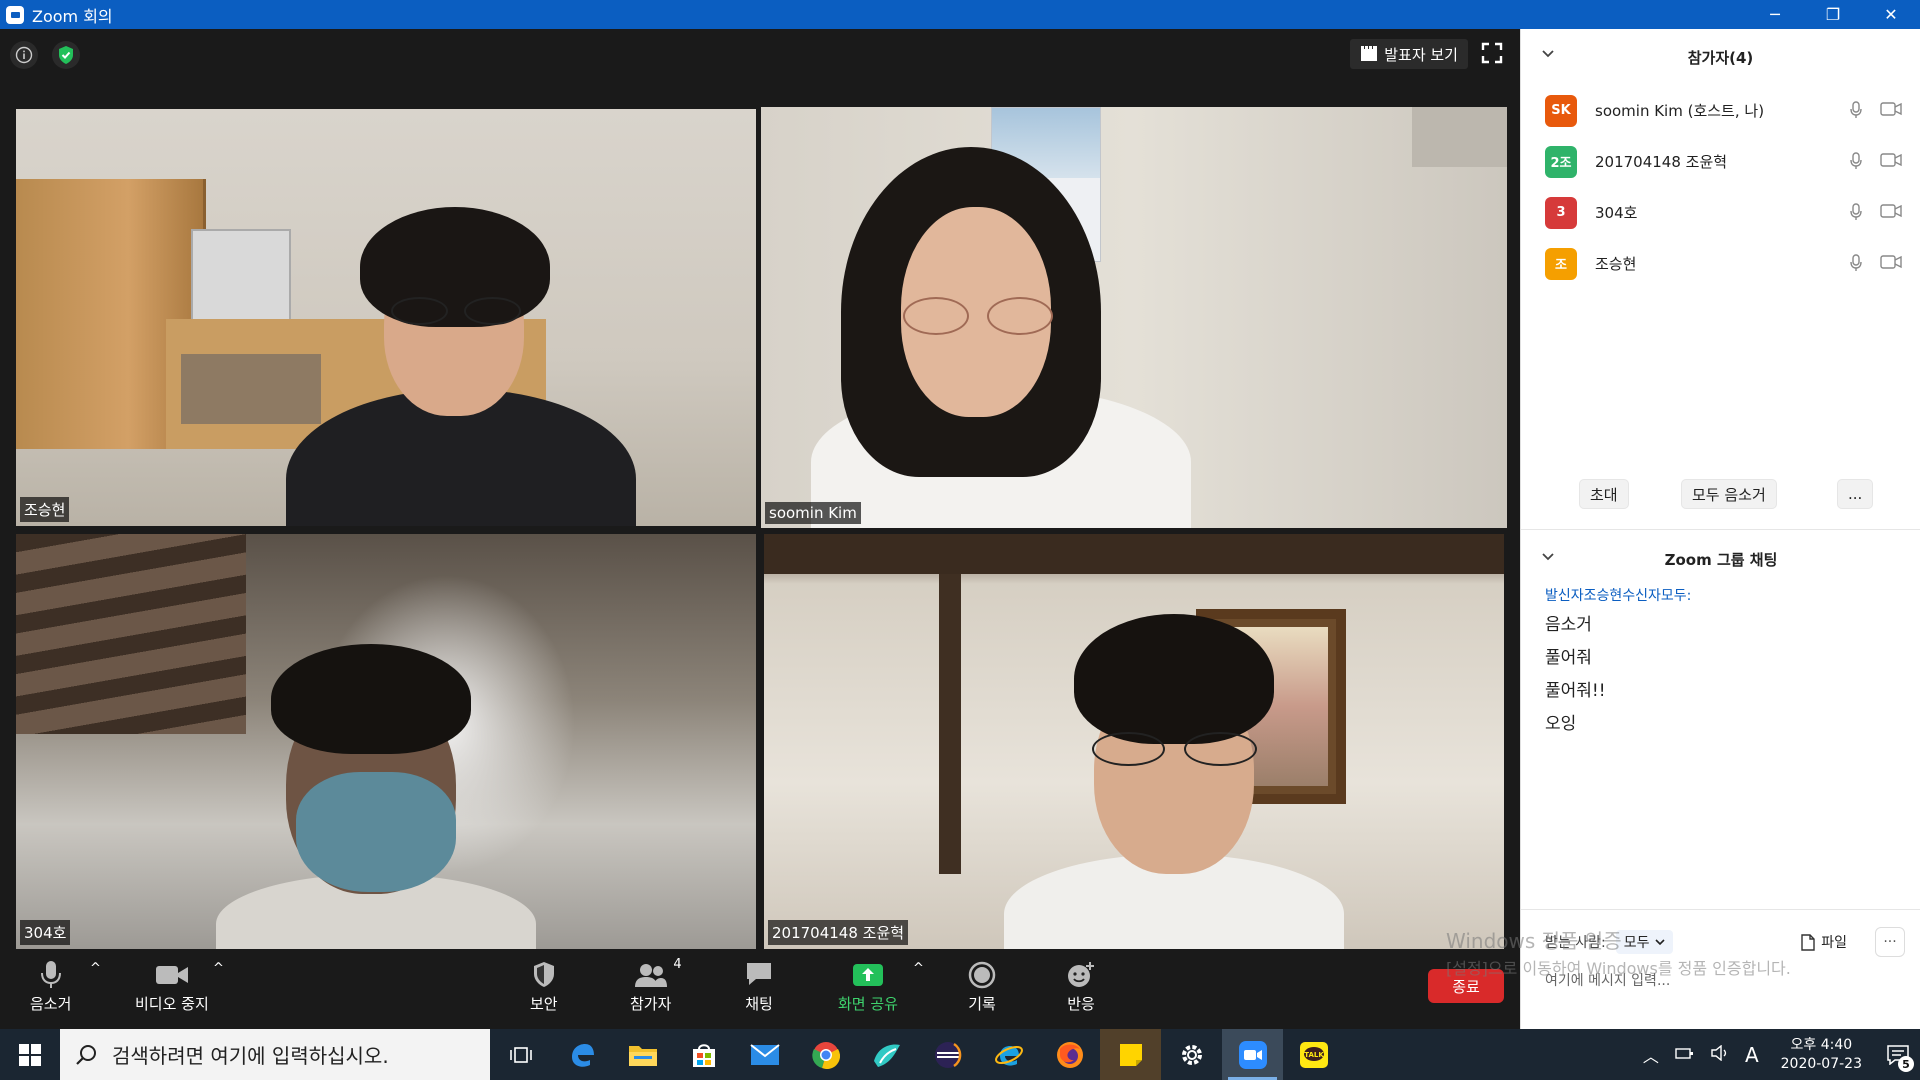 The height and width of the screenshot is (1080, 1920). Describe the element at coordinates (1821, 1055) in the screenshot. I see `clock: 오후 4:40 2020-07-23` at that location.